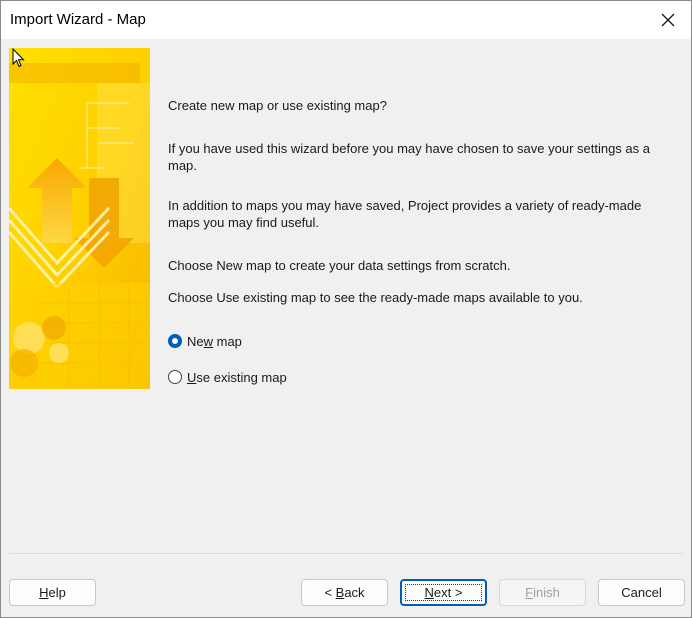  I want to click on cancel-button: Cancel, so click(641, 592).